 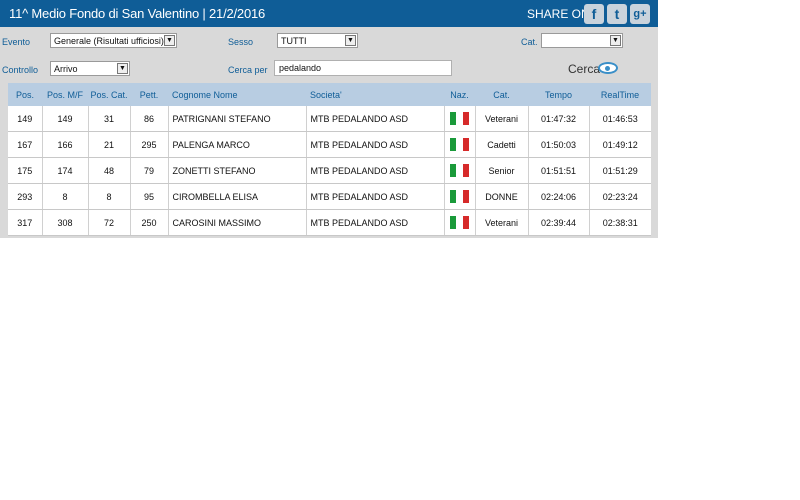 What do you see at coordinates (237, 144) in the screenshot?
I see `cell-name: PALENGA MARCO` at bounding box center [237, 144].